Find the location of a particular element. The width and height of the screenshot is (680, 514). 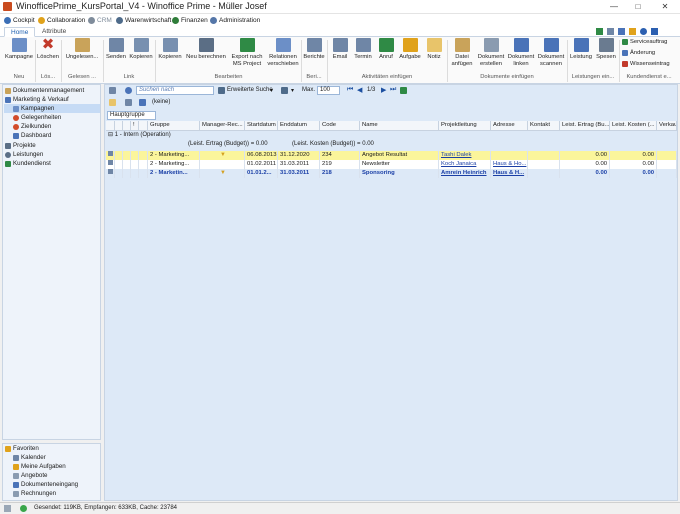

next-page-icon: ▶ is located at coordinates (383, 90).